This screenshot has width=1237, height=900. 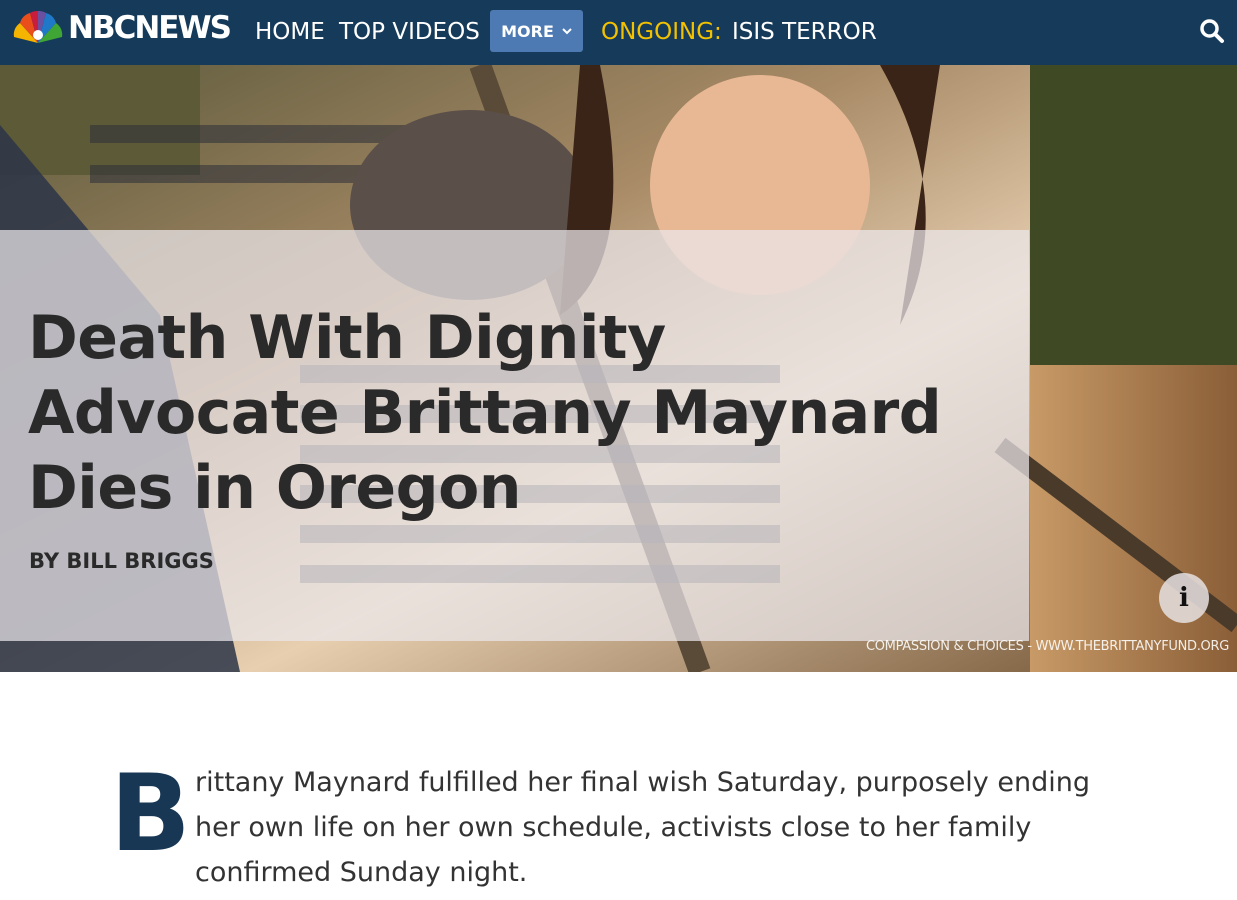 I want to click on more-menu-button: MORE, so click(x=536, y=31).